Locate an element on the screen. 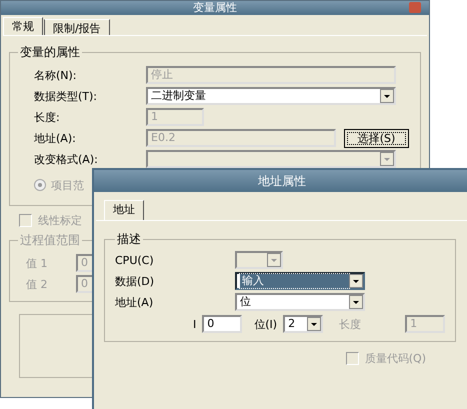 The height and width of the screenshot is (409, 467). group-title: 变量的属性 is located at coordinates (50, 52).